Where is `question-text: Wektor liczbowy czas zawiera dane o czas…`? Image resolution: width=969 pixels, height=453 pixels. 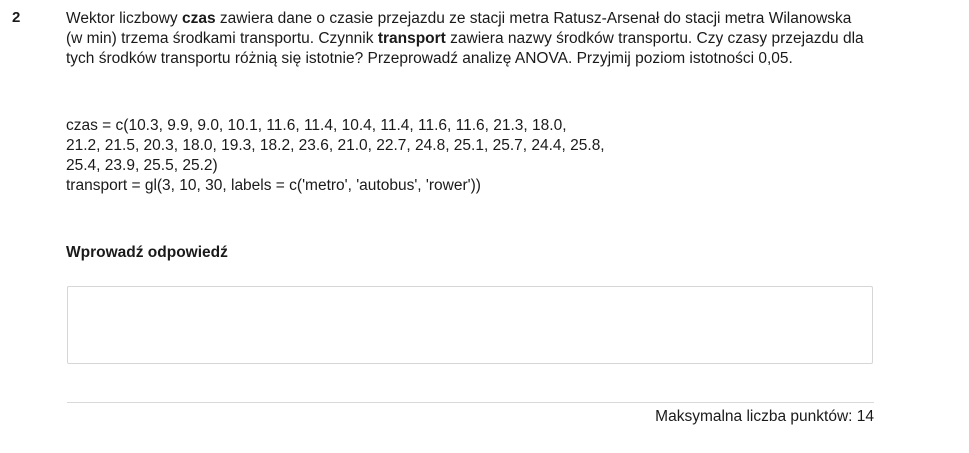
question-text: Wektor liczbowy czas zawiera dane o czas… is located at coordinates (466, 39).